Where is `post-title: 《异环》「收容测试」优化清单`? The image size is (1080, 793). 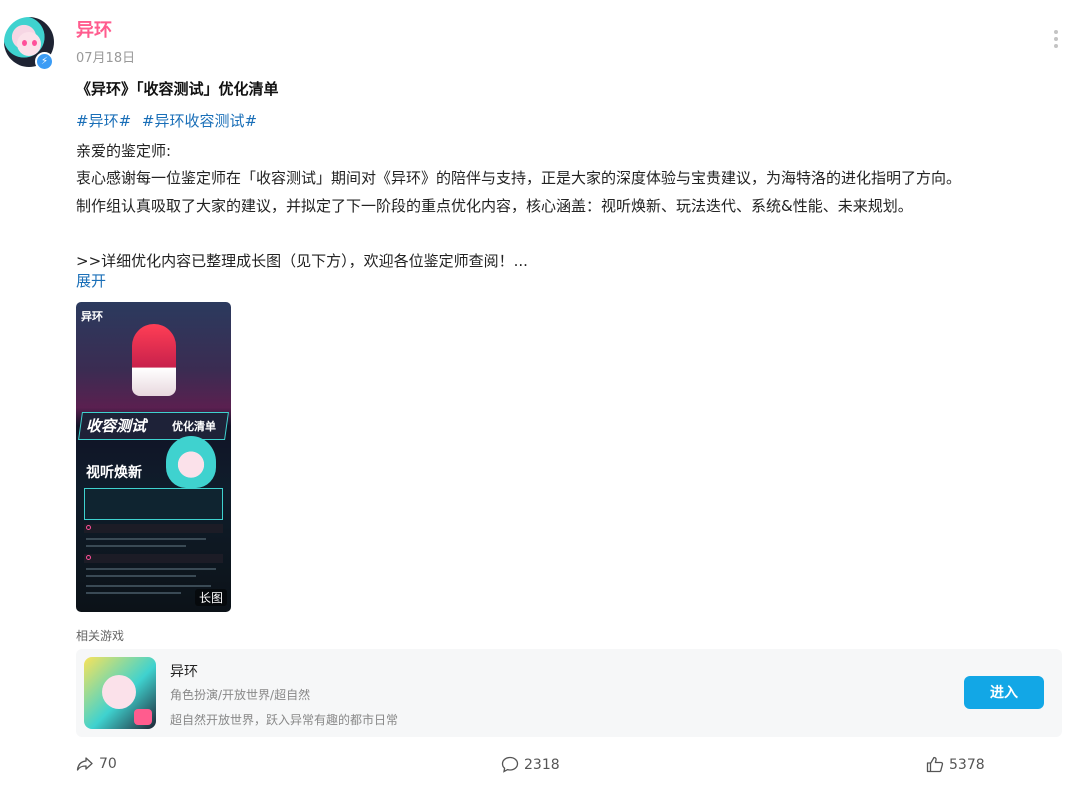
post-title: 《异环》「收容测试」优化清单 is located at coordinates (177, 89).